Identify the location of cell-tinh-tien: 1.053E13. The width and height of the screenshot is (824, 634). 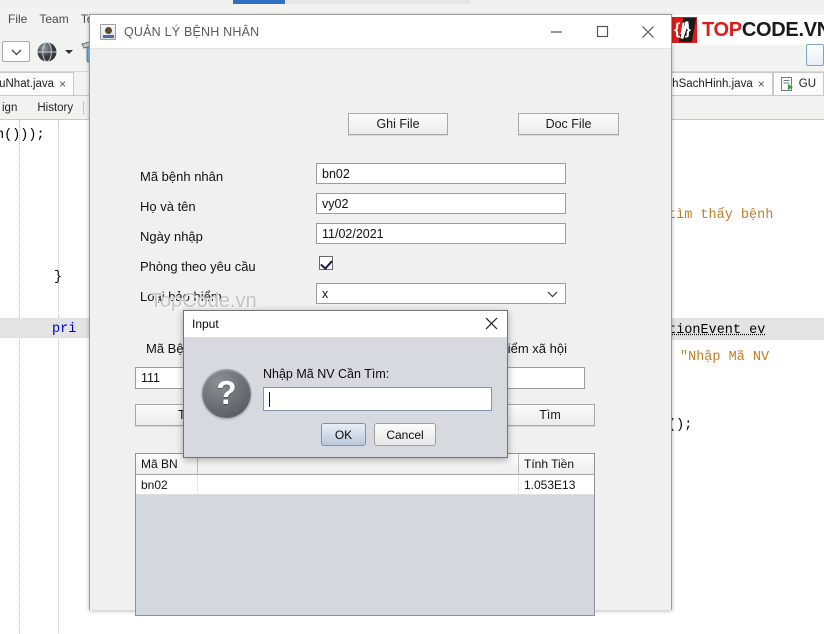
(550, 484).